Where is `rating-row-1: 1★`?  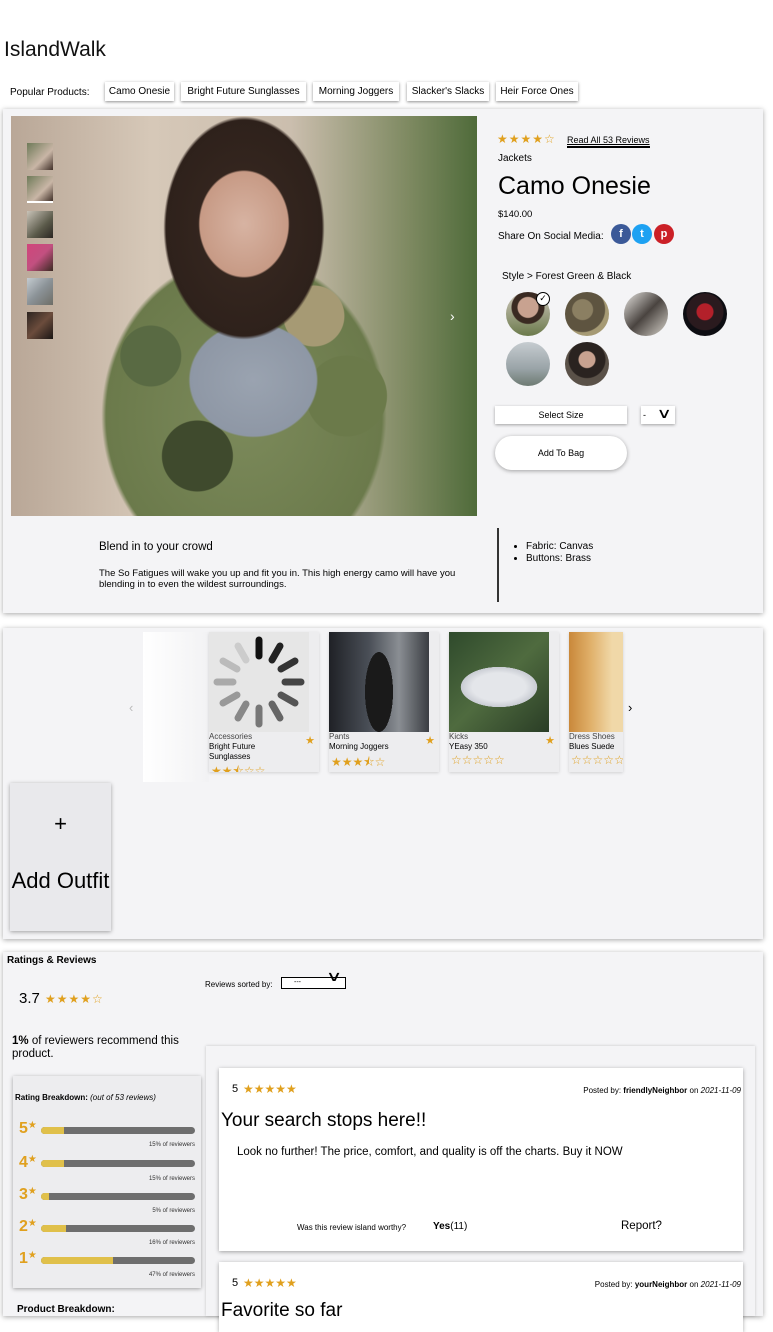 rating-row-1: 1★ is located at coordinates (28, 1259).